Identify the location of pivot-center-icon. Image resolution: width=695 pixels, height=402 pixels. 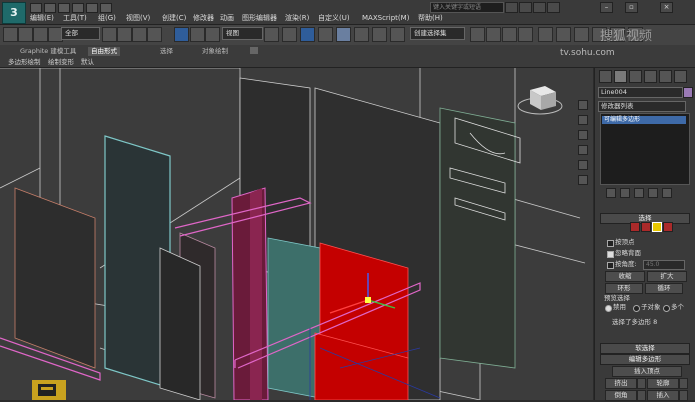
(271, 34).